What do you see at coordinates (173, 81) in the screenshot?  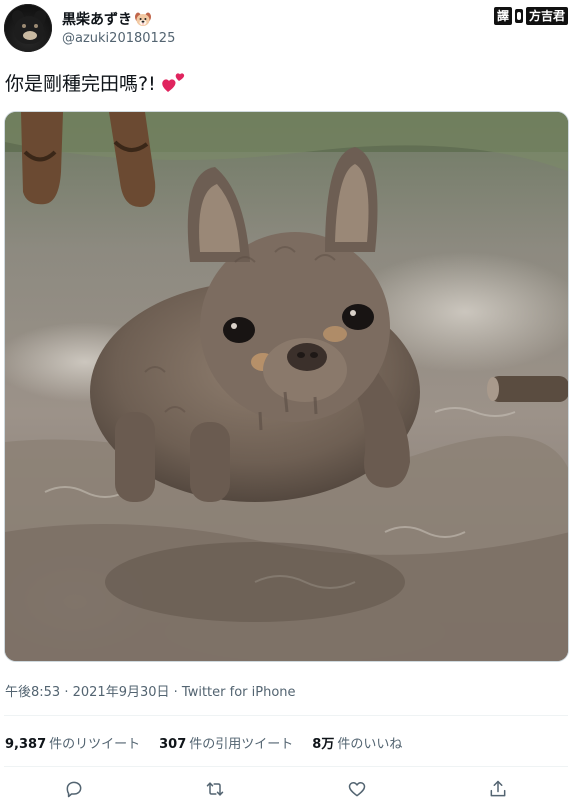 I see `two-hearts-icon` at bounding box center [173, 81].